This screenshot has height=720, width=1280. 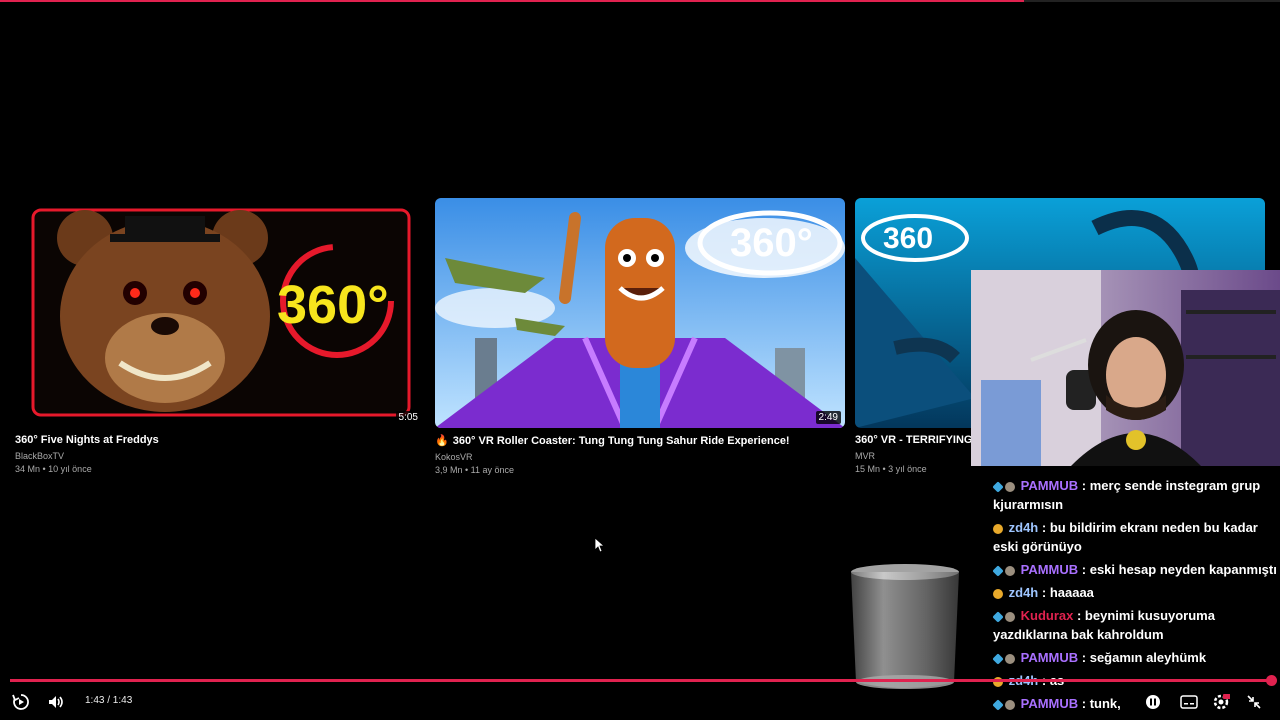 I want to click on video-thumbnail: 360° 2:49, so click(x=640, y=313).